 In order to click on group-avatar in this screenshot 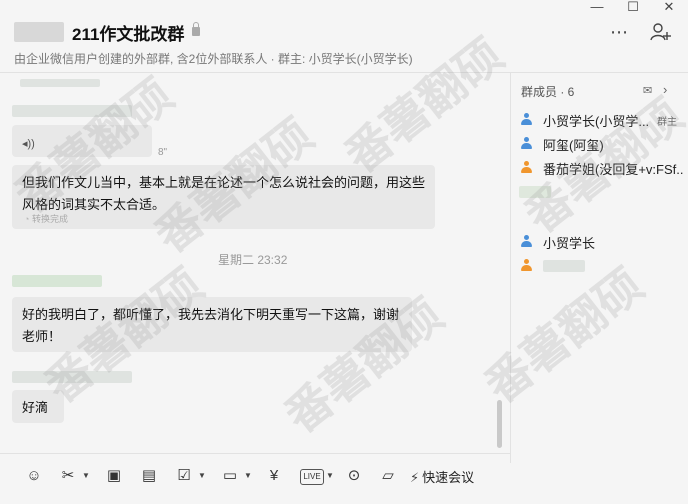, I will do `click(39, 32)`.